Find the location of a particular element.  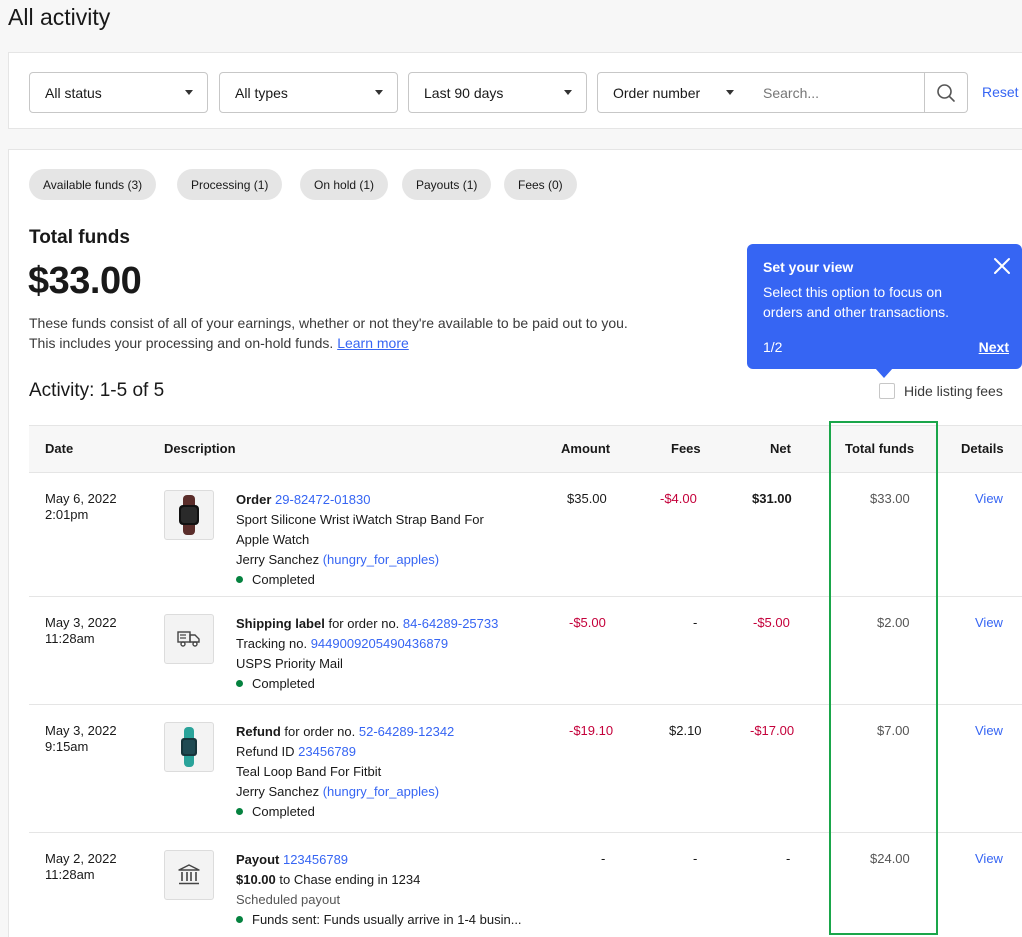

period-filter-value: Last 90 days is located at coordinates (464, 92).